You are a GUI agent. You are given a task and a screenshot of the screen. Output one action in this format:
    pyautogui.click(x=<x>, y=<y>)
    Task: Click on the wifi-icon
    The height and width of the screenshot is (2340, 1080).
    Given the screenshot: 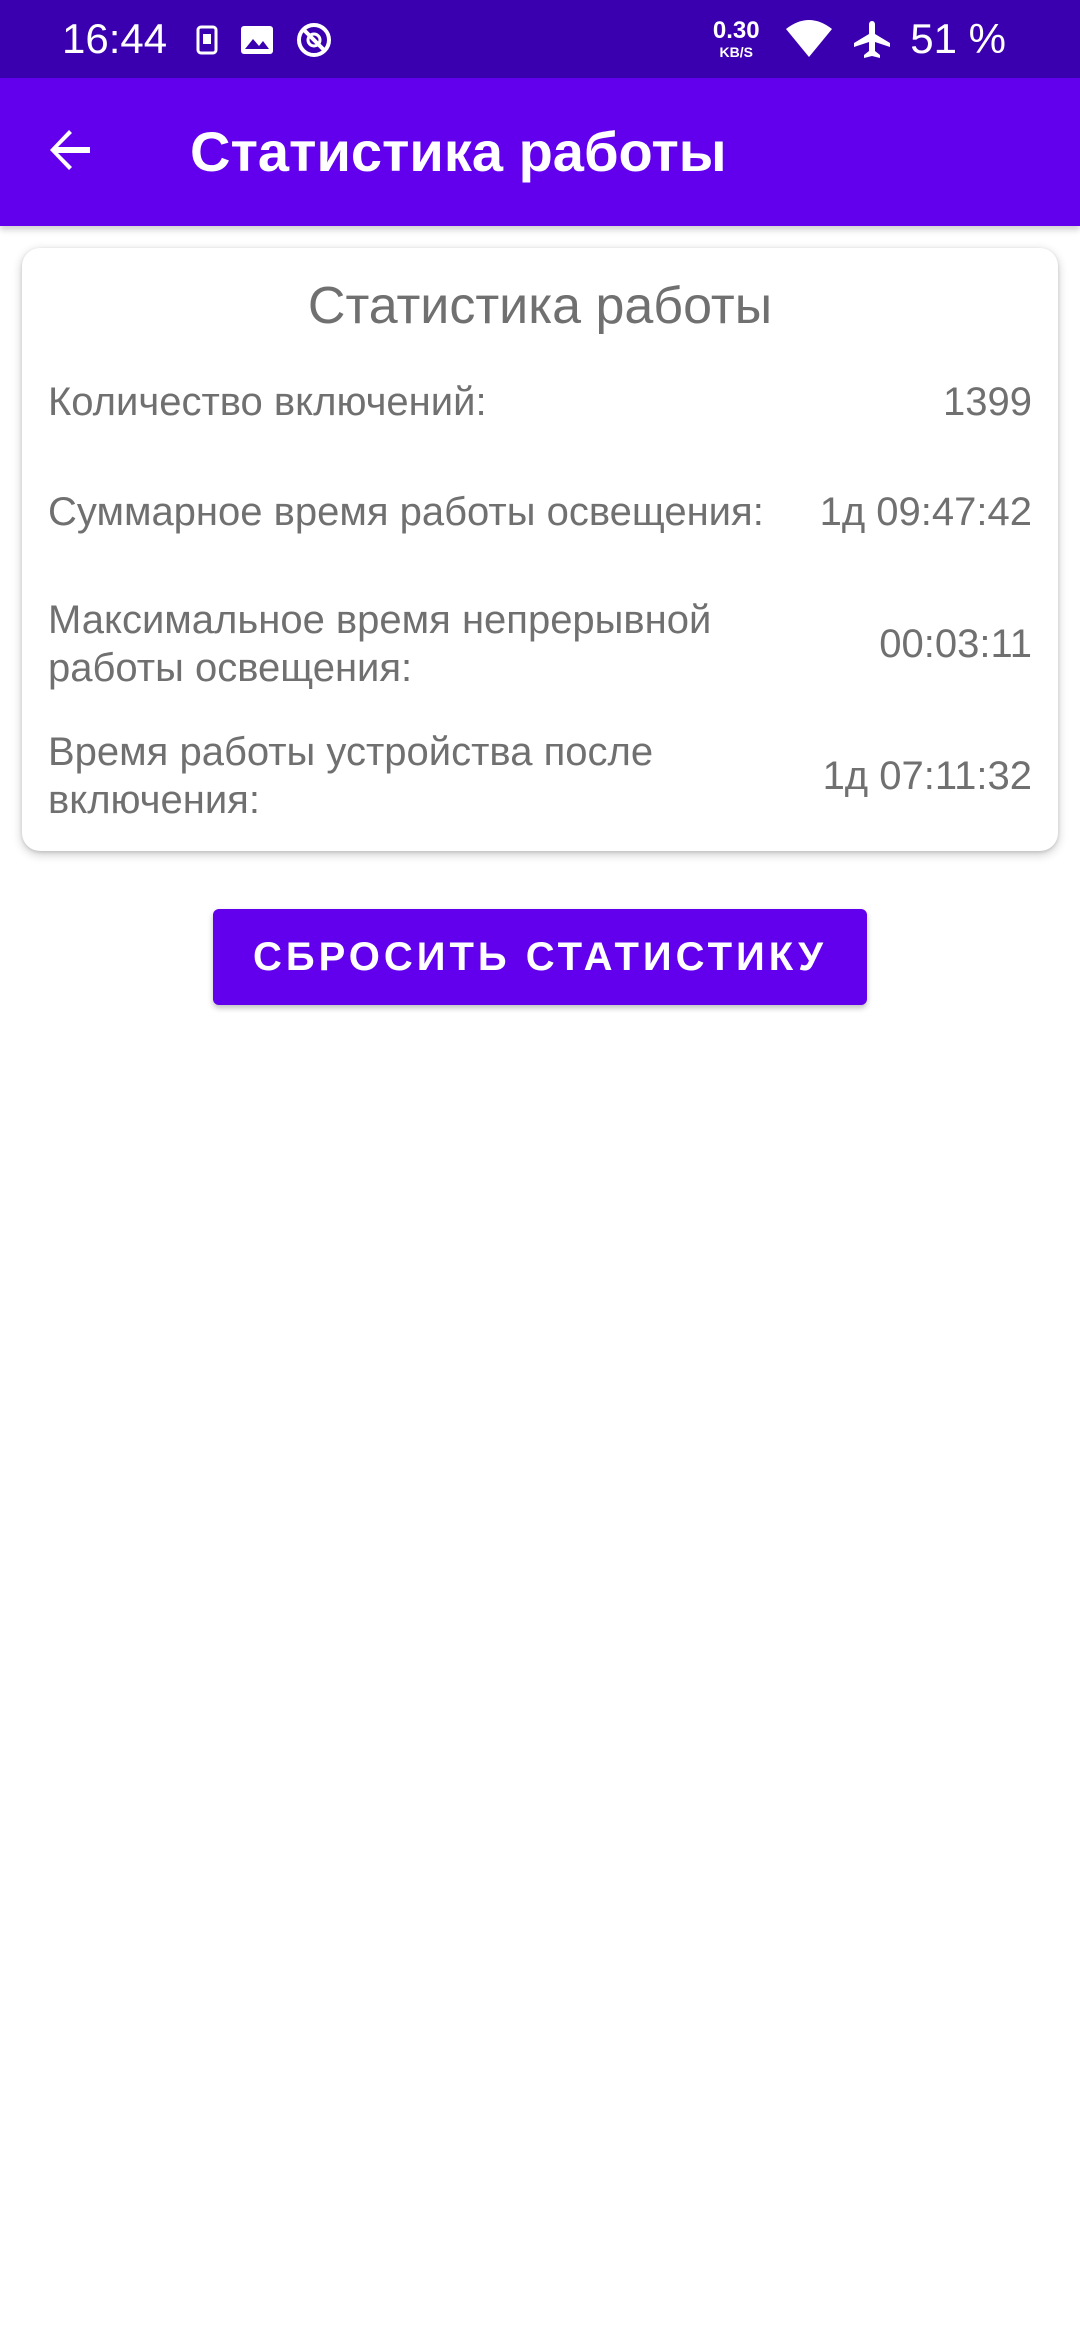 What is the action you would take?
    pyautogui.click(x=809, y=39)
    